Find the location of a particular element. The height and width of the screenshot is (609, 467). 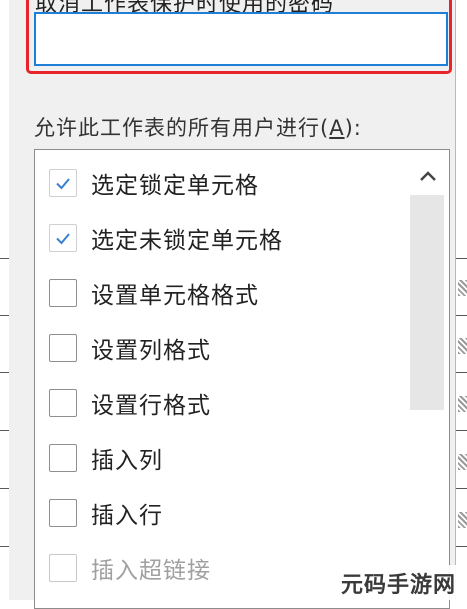

chevron-up-icon is located at coordinates (428, 176).